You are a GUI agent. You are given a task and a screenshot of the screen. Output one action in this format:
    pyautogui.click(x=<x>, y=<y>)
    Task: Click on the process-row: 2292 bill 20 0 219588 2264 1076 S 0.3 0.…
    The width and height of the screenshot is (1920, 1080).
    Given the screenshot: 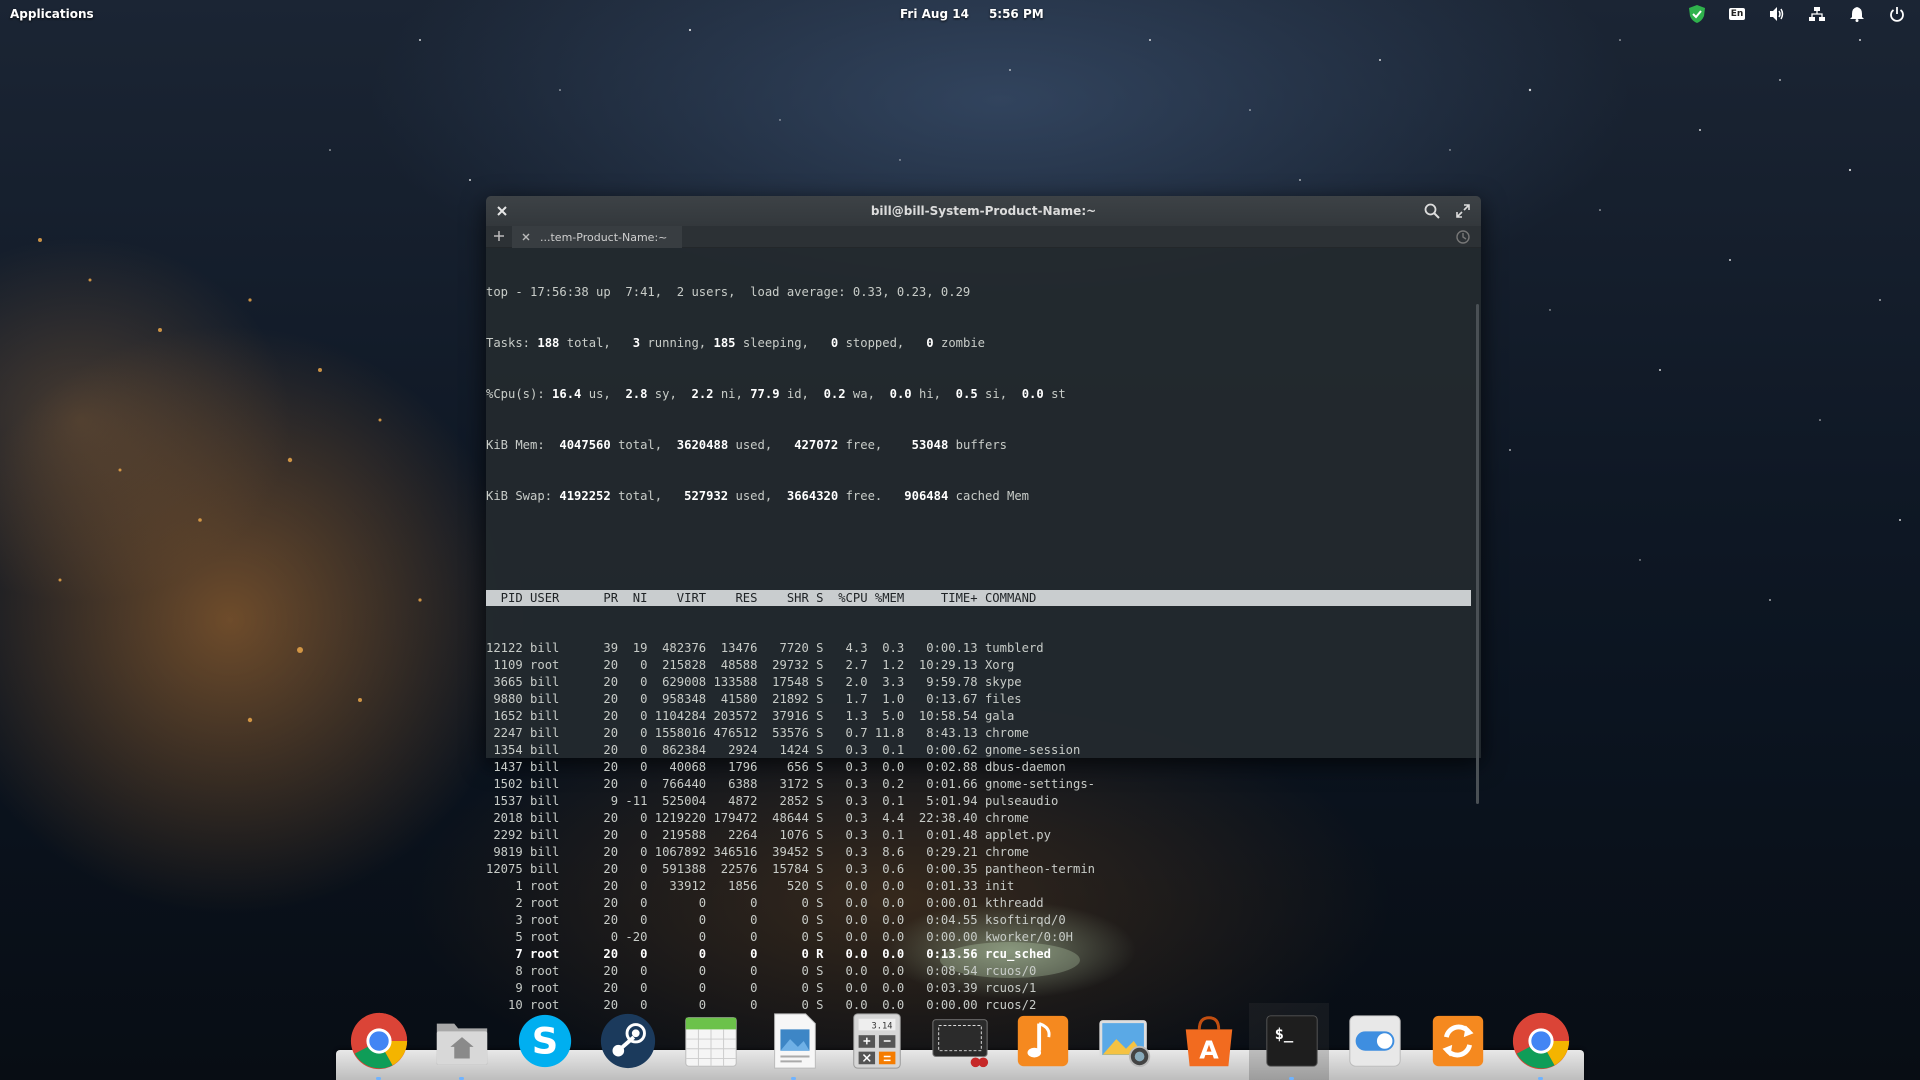 What is the action you would take?
    pyautogui.click(x=768, y=835)
    